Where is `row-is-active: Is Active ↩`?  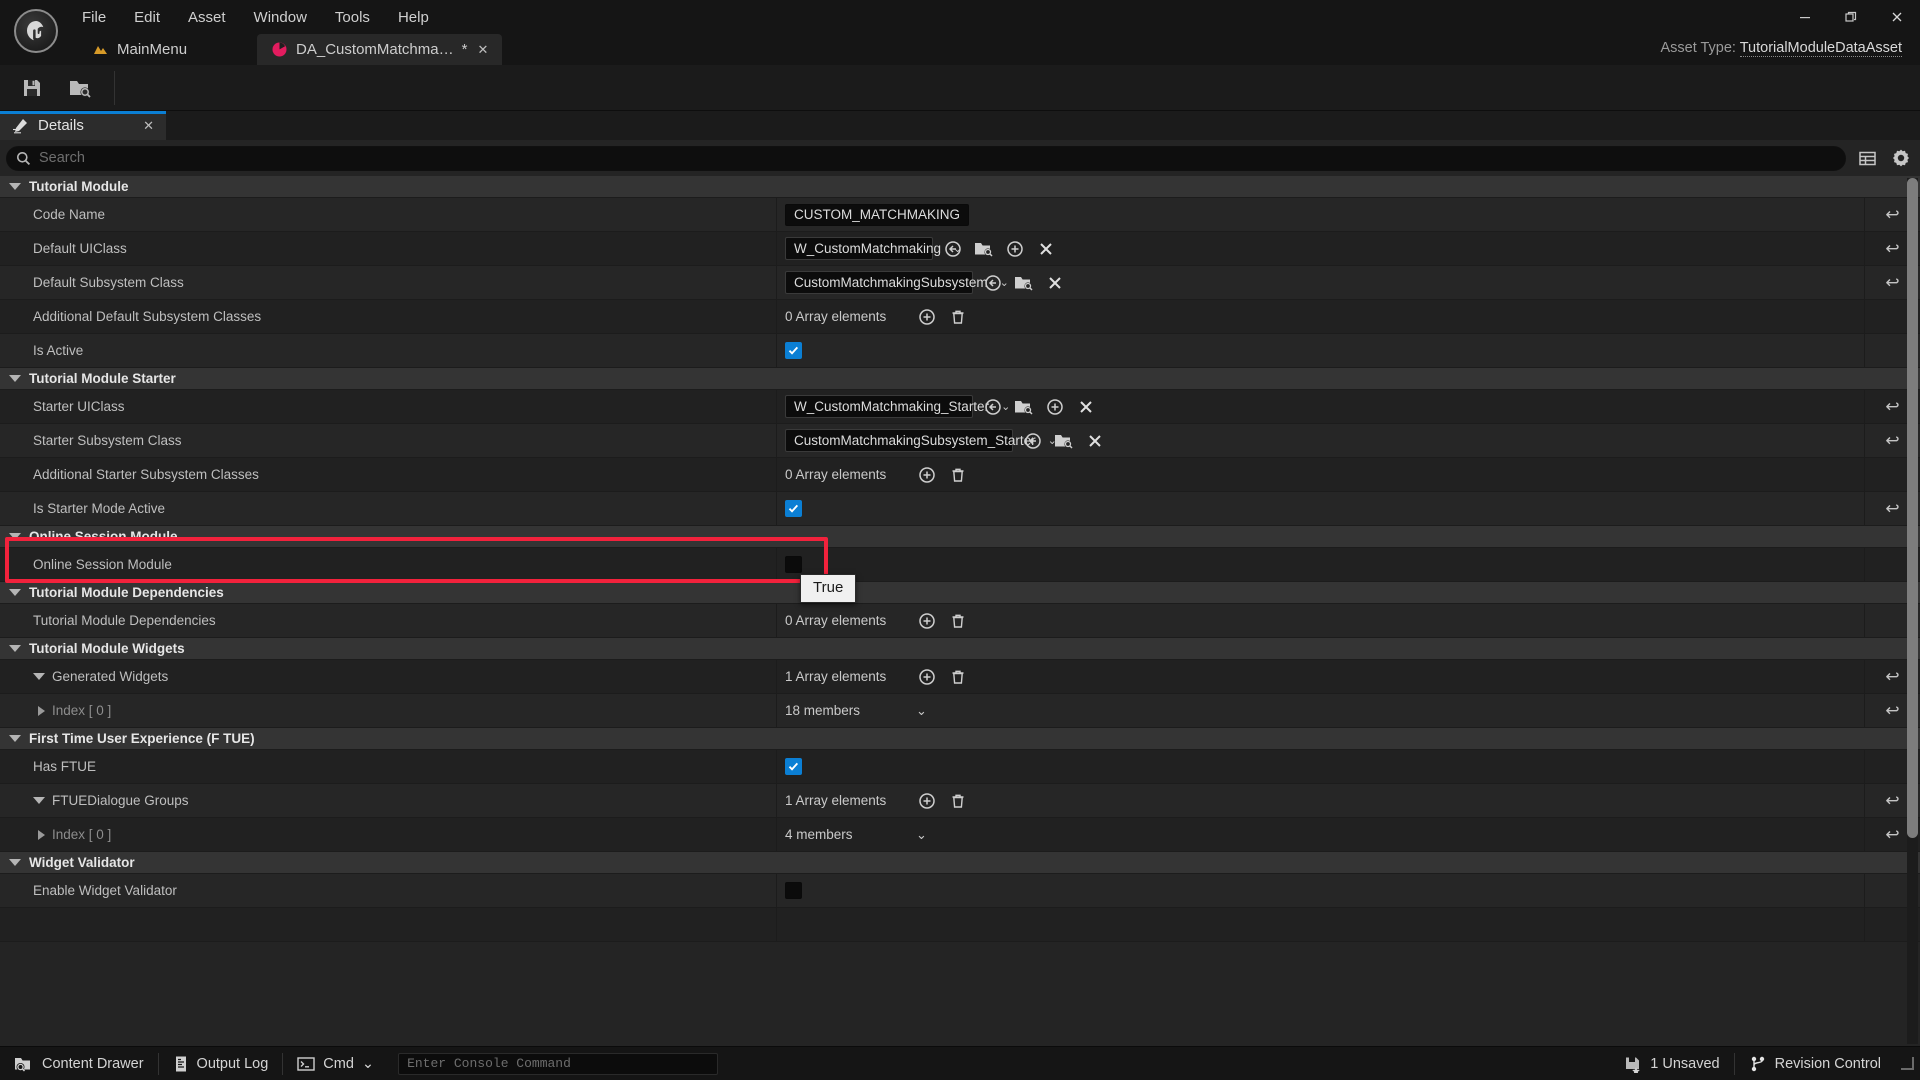 row-is-active: Is Active ↩ is located at coordinates (960, 351).